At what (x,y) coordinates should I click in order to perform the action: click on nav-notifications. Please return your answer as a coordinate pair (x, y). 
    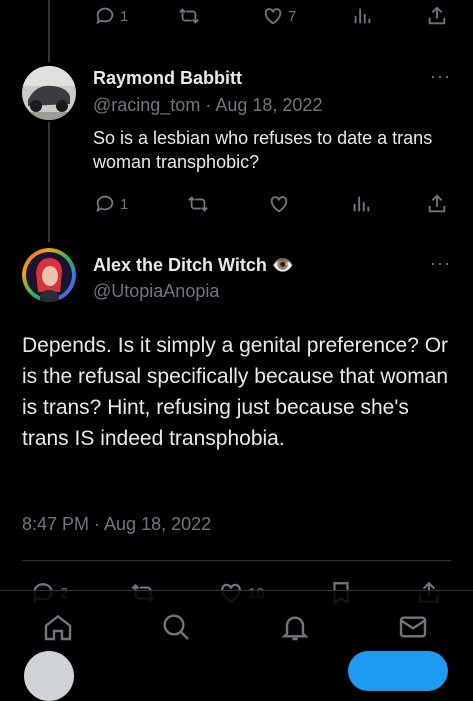
    Looking at the image, I should click on (295, 627).